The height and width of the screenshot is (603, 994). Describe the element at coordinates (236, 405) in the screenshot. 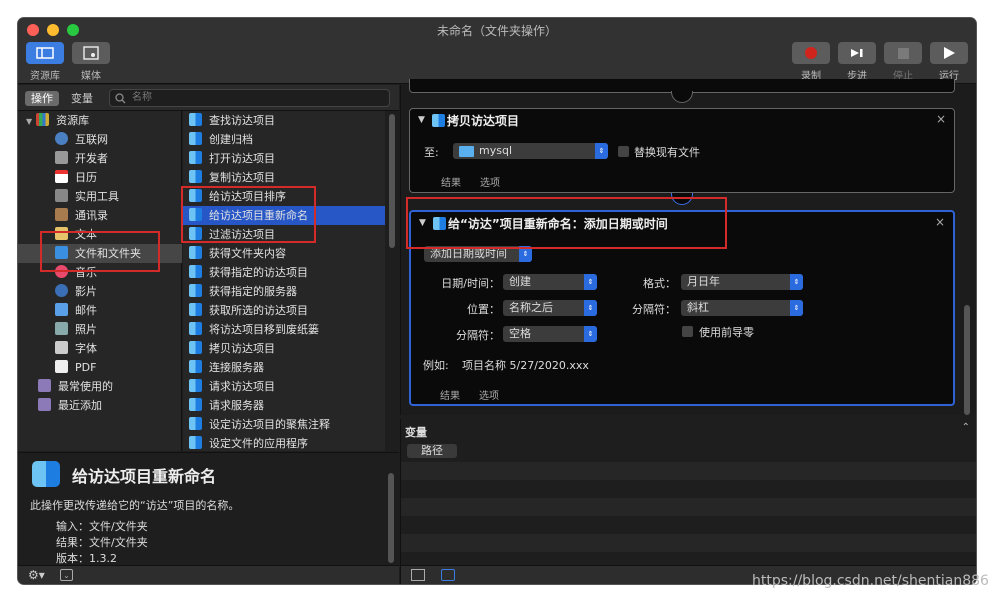

I see `action-label: 请求服务器` at that location.